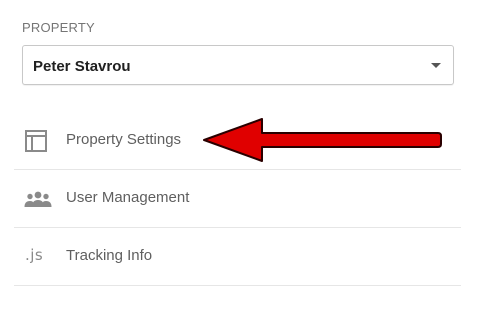 Image resolution: width=493 pixels, height=312 pixels. What do you see at coordinates (109, 255) in the screenshot?
I see `menu-item-label: Tracking Info` at bounding box center [109, 255].